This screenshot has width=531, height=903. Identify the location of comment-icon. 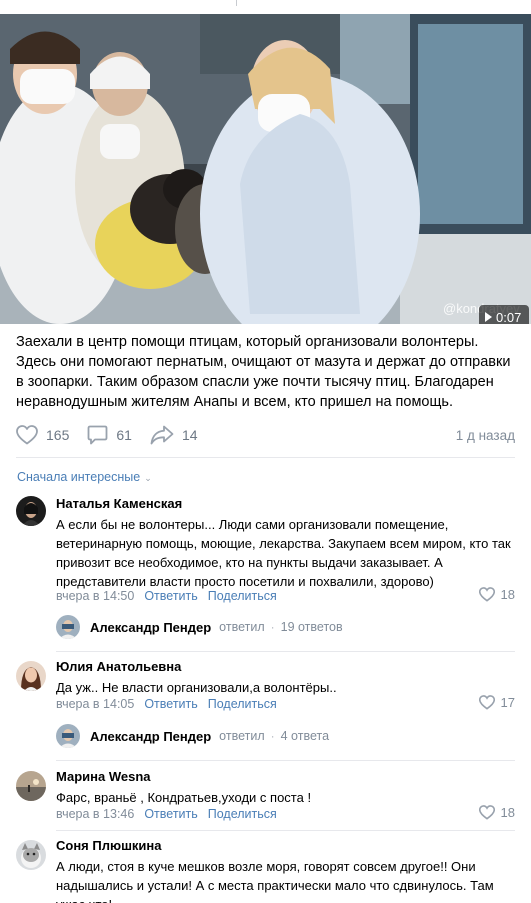
(97, 435).